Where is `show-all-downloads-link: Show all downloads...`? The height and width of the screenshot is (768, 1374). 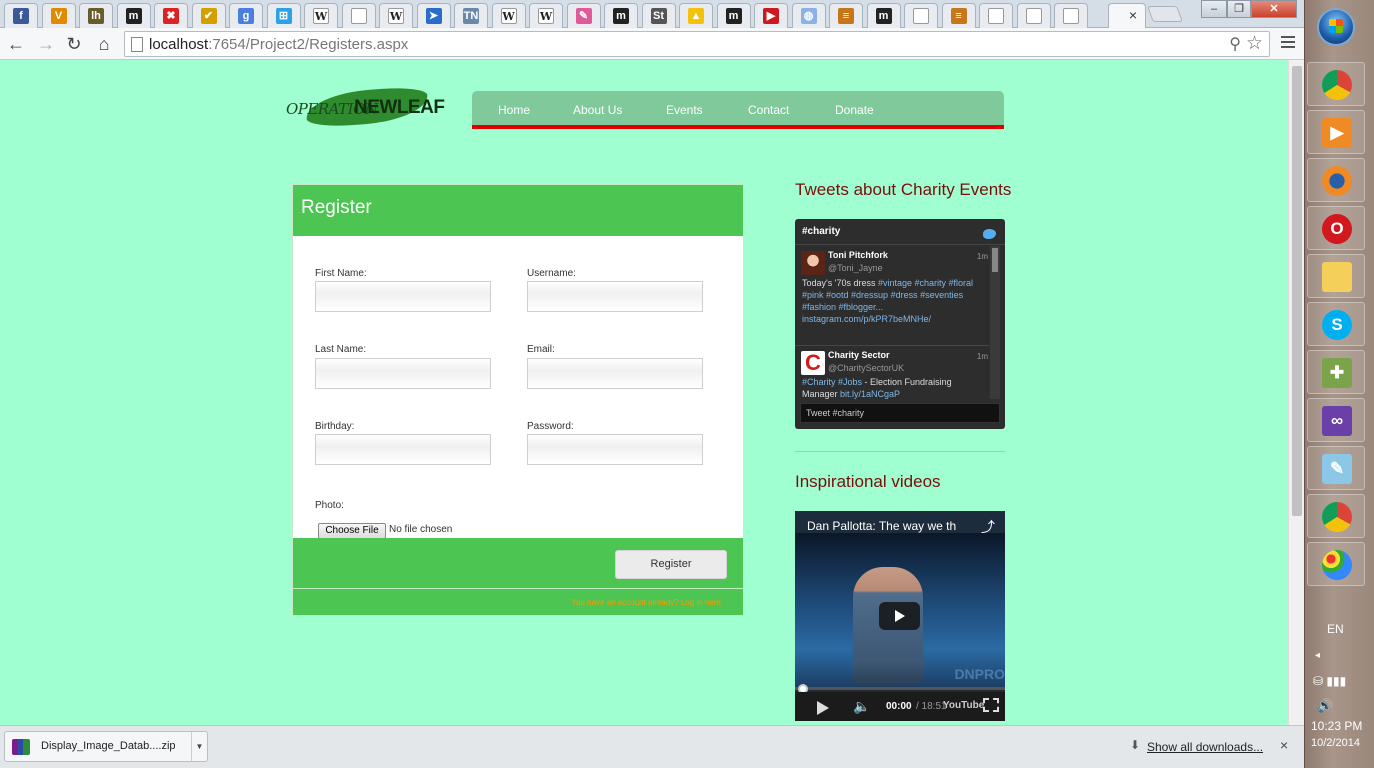
show-all-downloads-link: Show all downloads... is located at coordinates (1205, 747).